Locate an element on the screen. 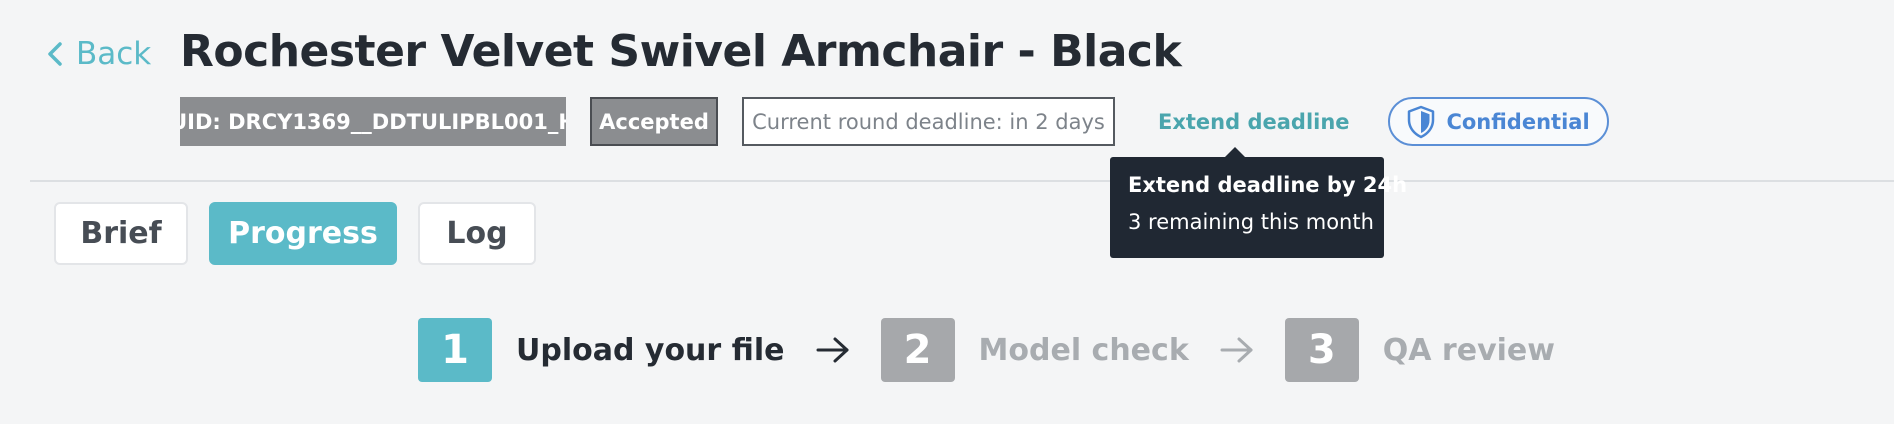 The image size is (1894, 424). page-title: Rochester Velvet Swivel Armchair - Black is located at coordinates (681, 51).